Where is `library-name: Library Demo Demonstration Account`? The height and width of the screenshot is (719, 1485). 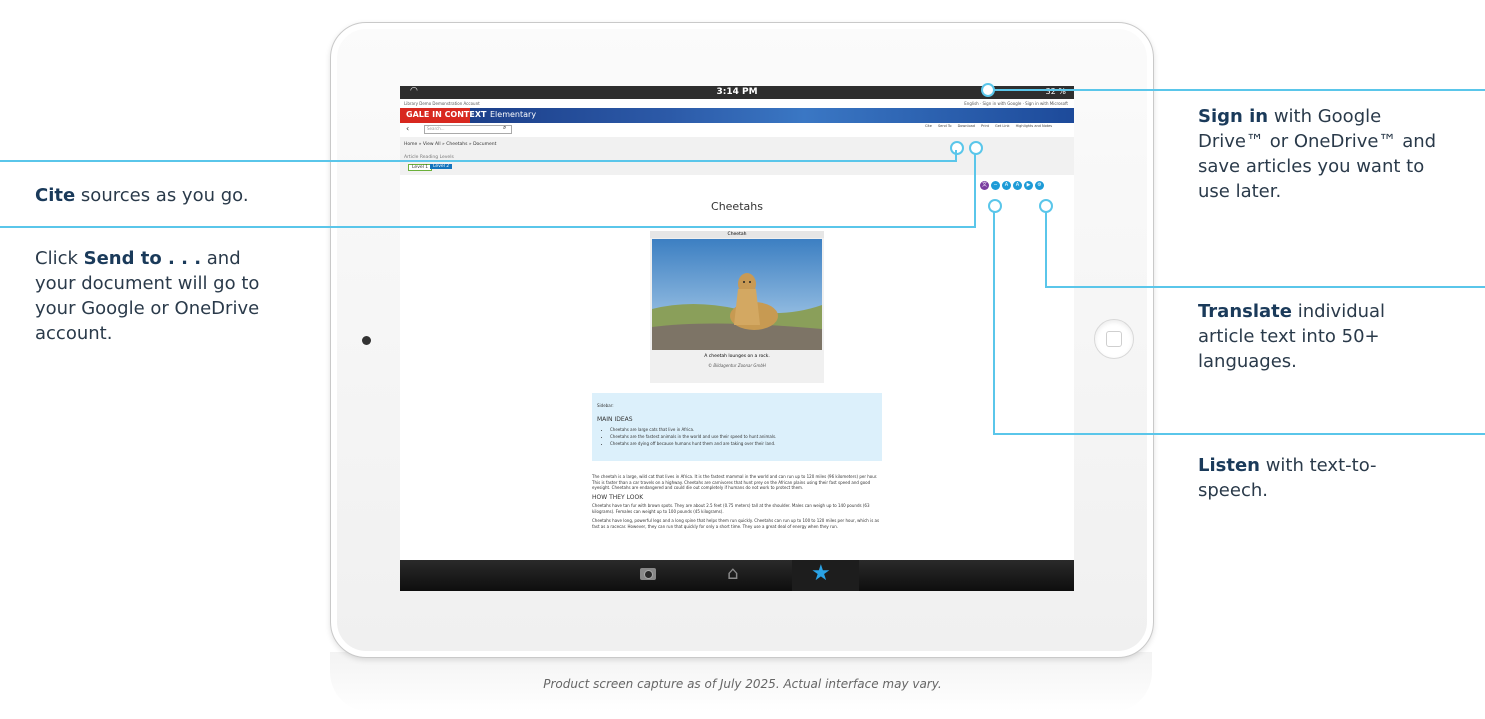
library-name: Library Demo Demonstration Account is located at coordinates (442, 103).